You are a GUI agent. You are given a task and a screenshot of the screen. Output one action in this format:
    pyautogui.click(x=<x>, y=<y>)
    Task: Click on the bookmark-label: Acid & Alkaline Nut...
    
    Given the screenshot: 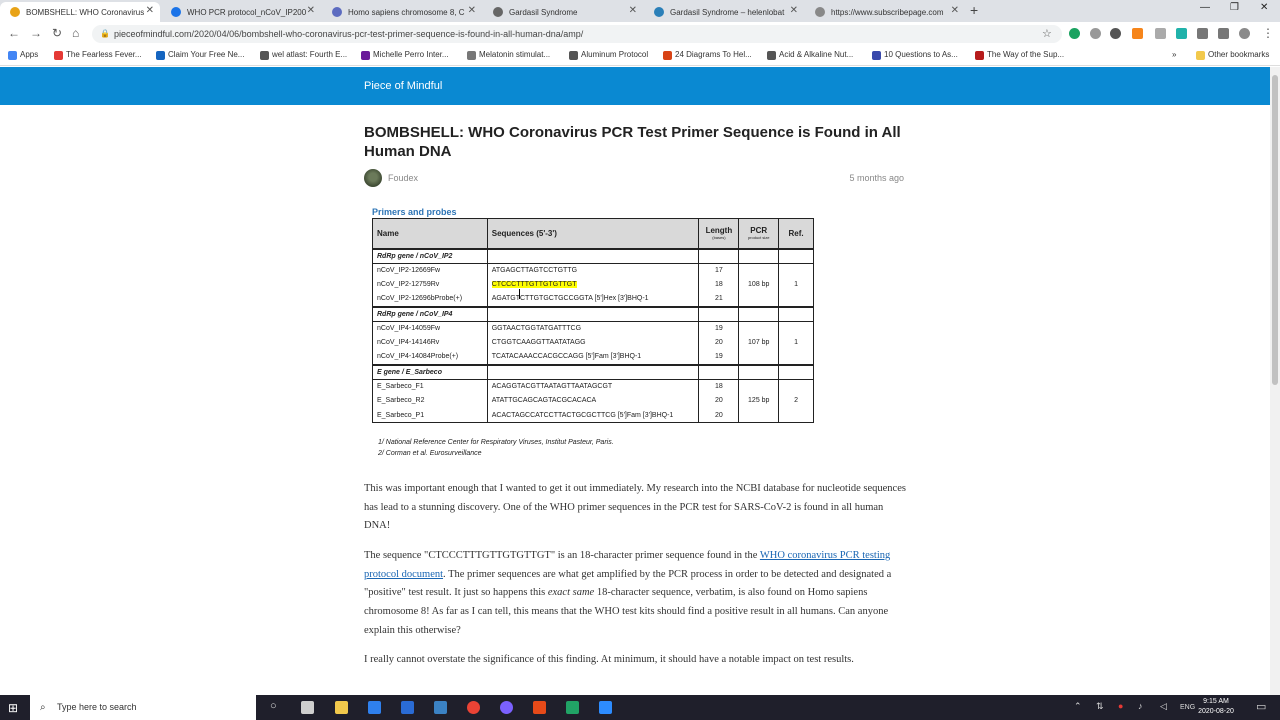 What is the action you would take?
    pyautogui.click(x=816, y=54)
    